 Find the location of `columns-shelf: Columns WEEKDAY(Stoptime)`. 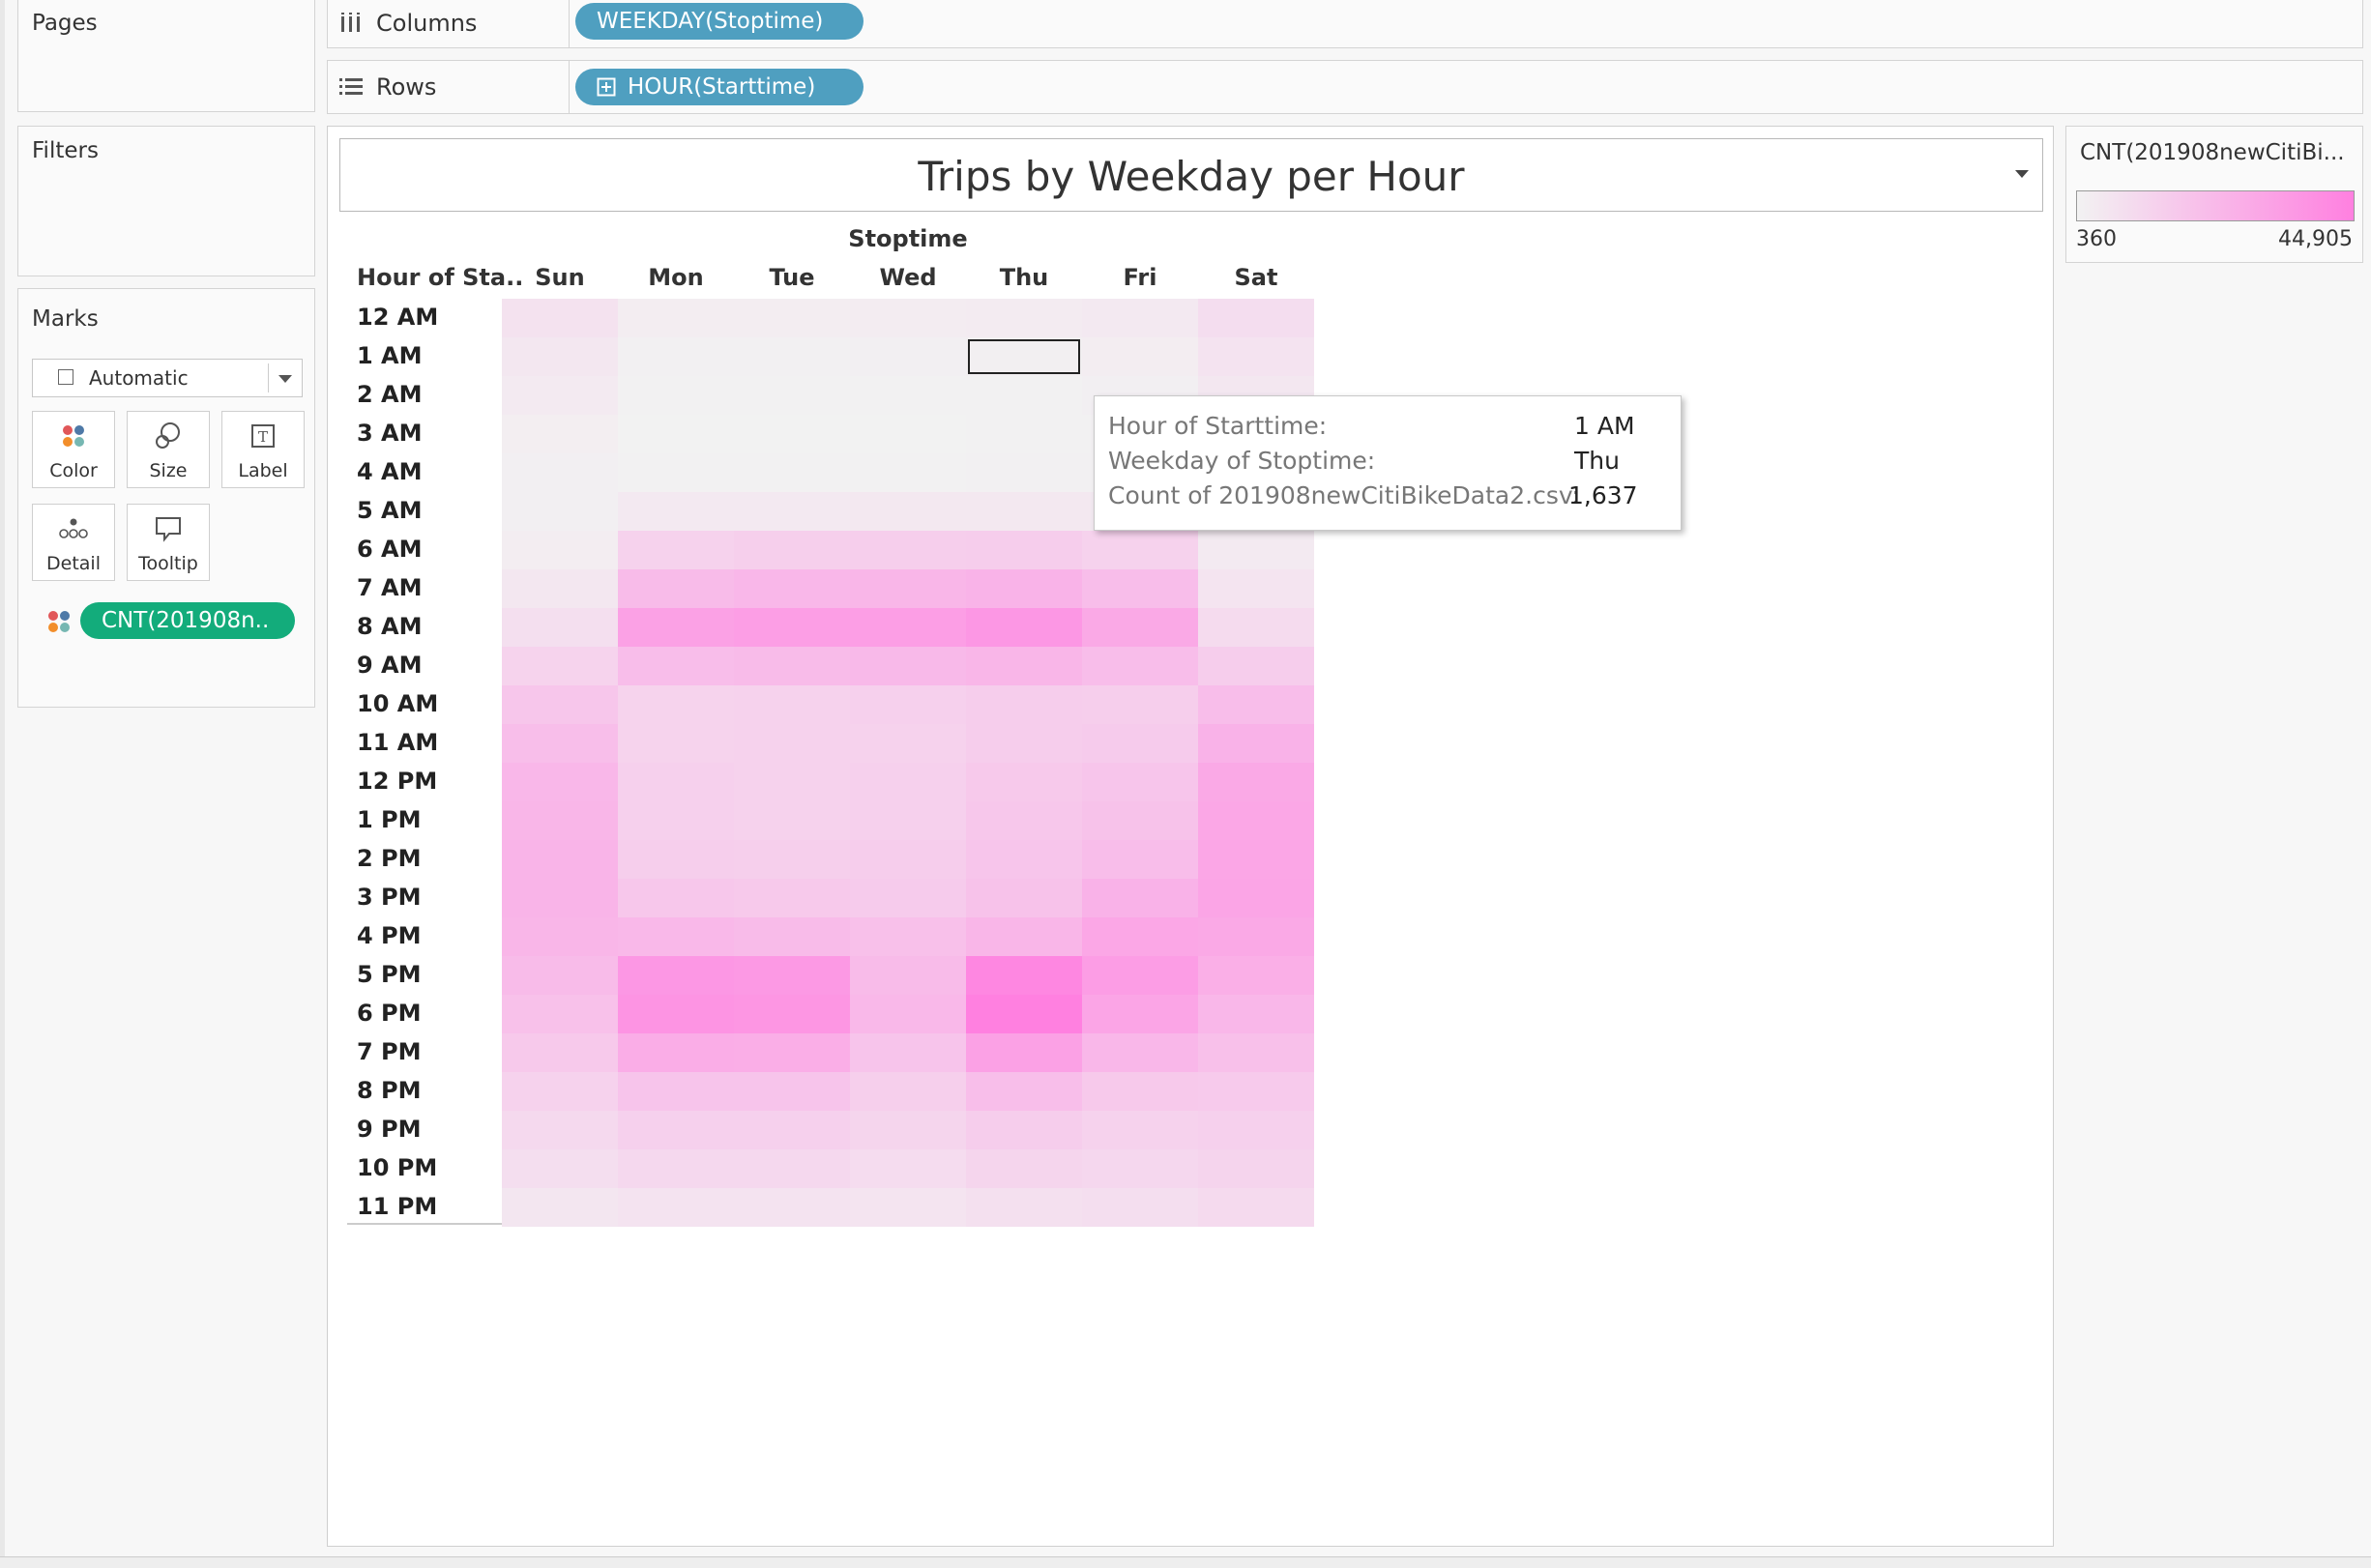

columns-shelf: Columns WEEKDAY(Stoptime) is located at coordinates (1345, 24).